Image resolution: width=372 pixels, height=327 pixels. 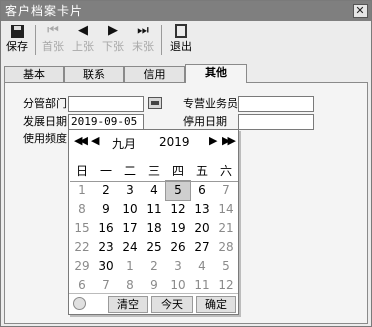 I want to click on last-record-button: ⏭ 末张, so click(x=143, y=39).